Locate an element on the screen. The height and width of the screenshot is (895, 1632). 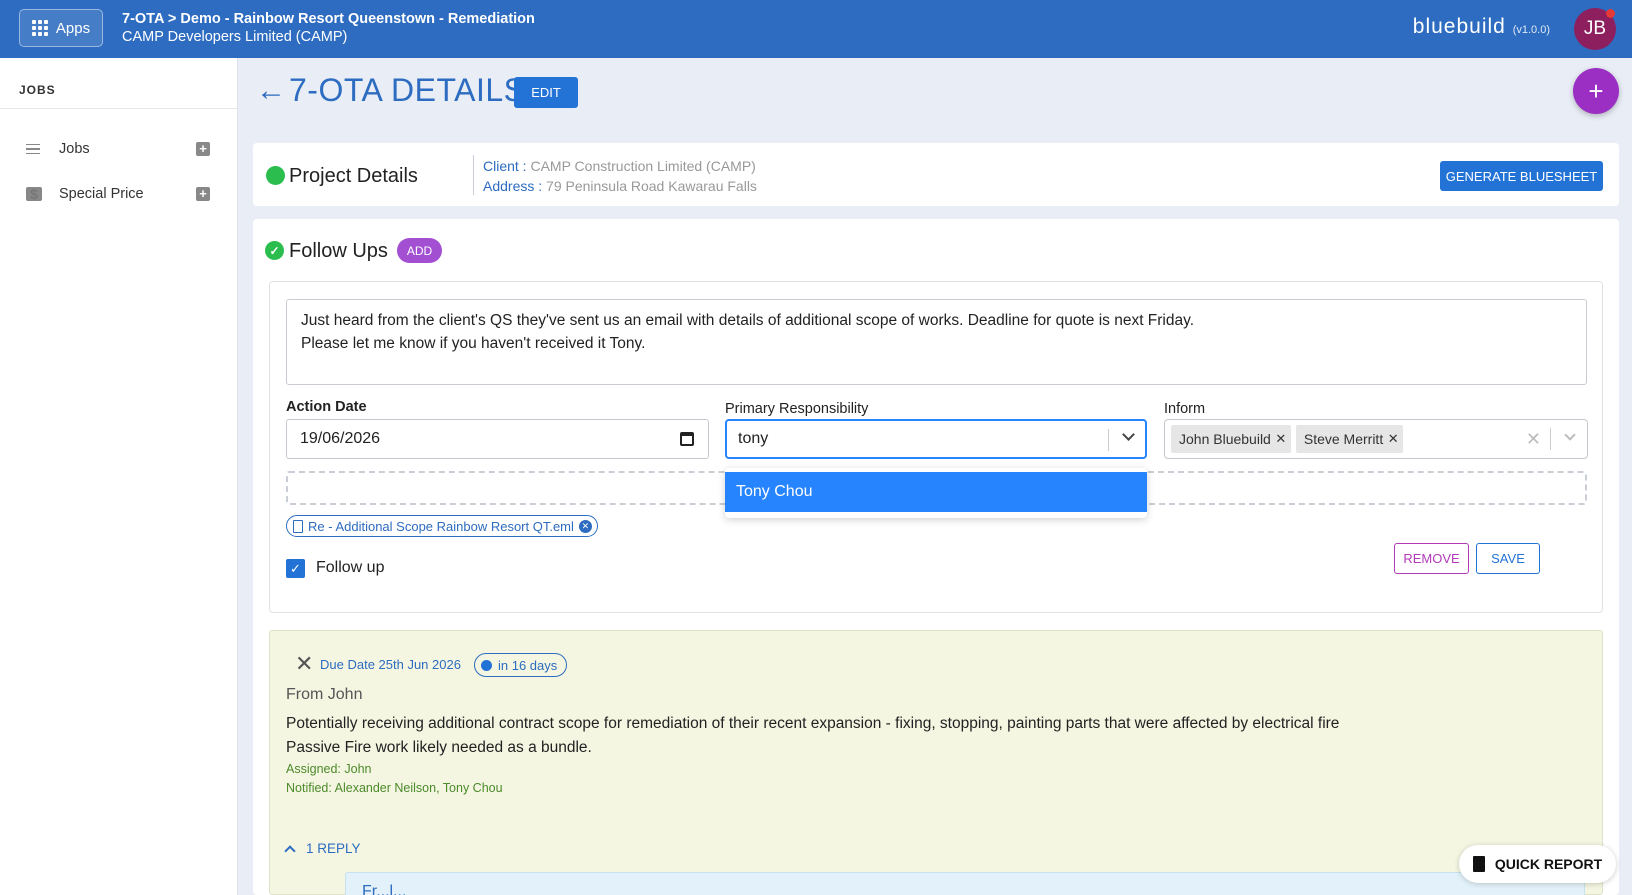
primary-responsibility-dropdown: Tony Chou is located at coordinates (936, 493).